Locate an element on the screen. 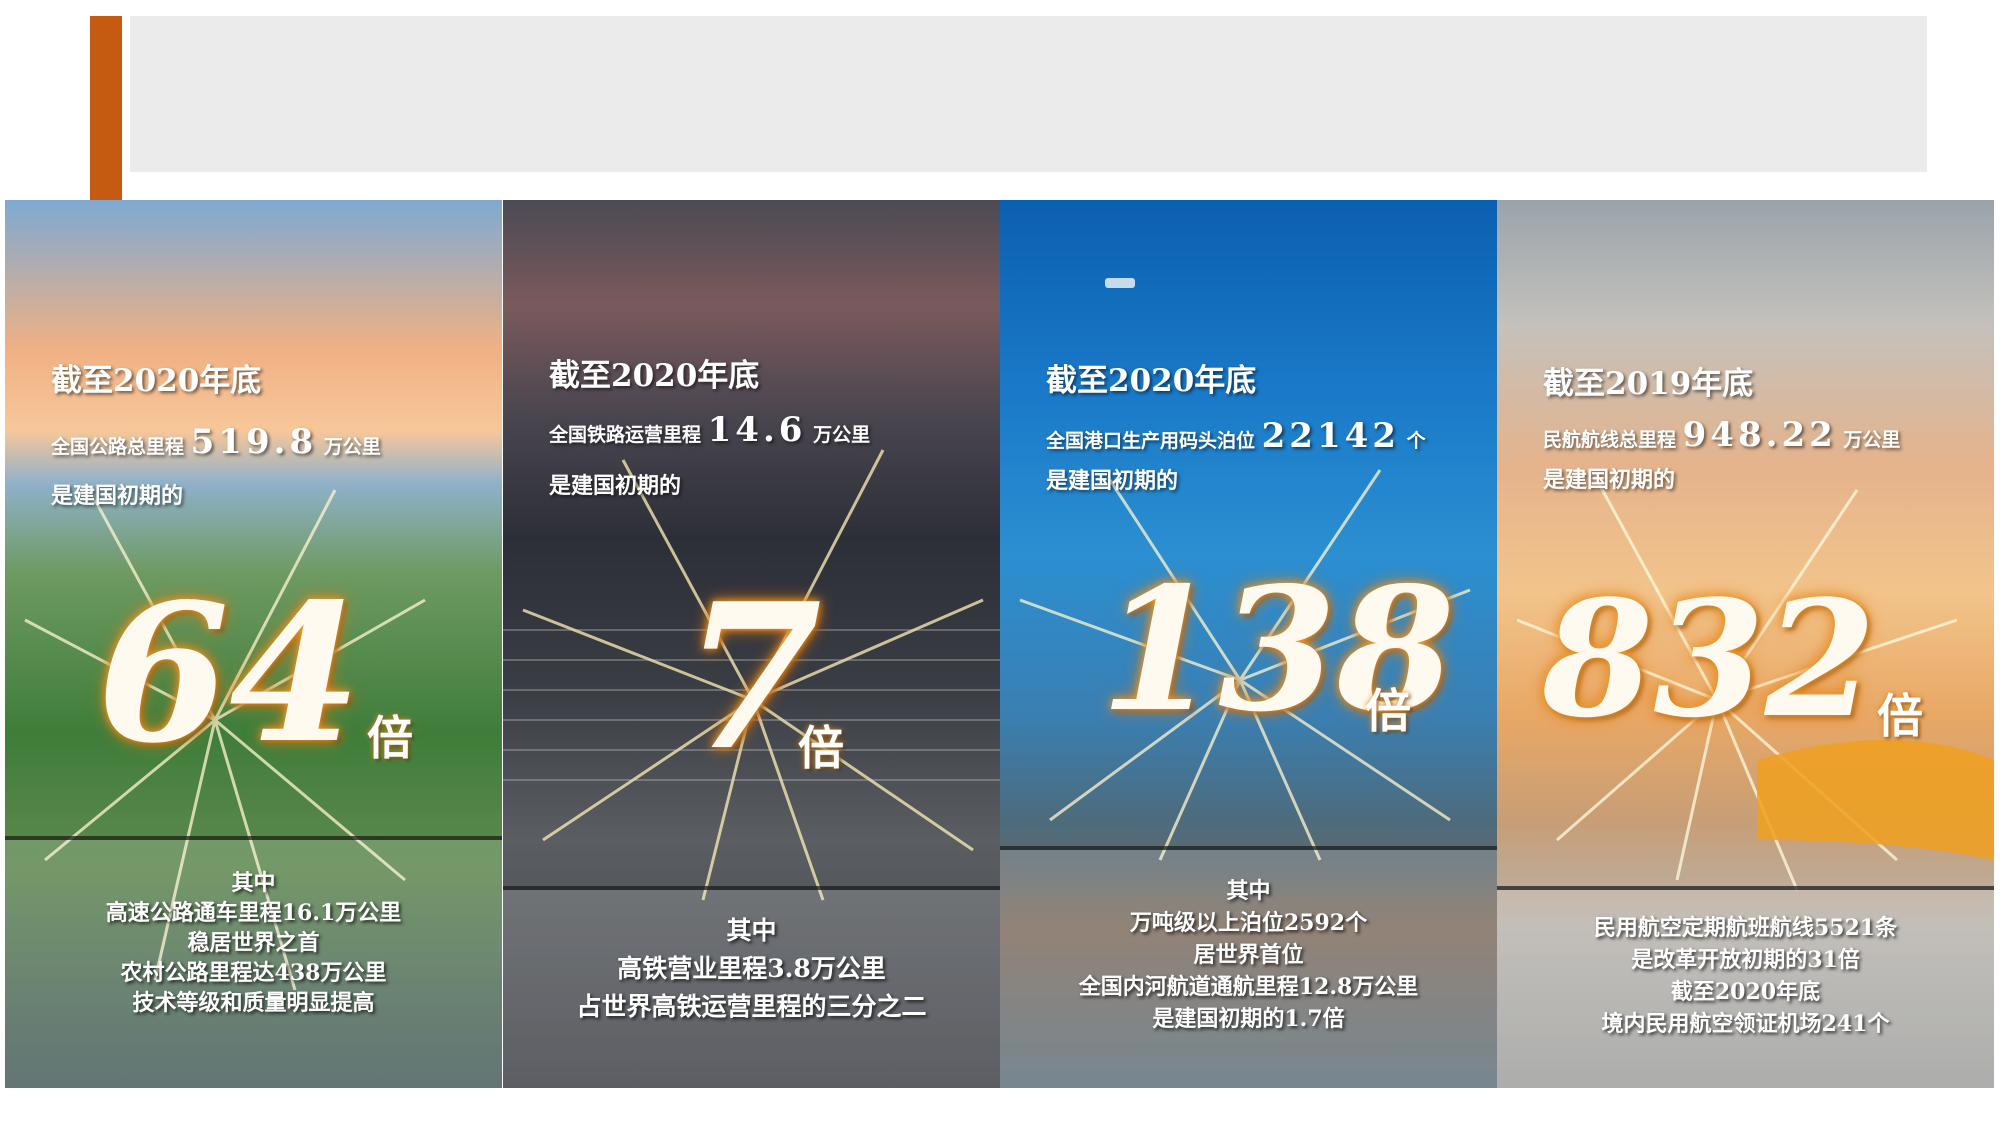  title-placeholder-box is located at coordinates (1028, 94).